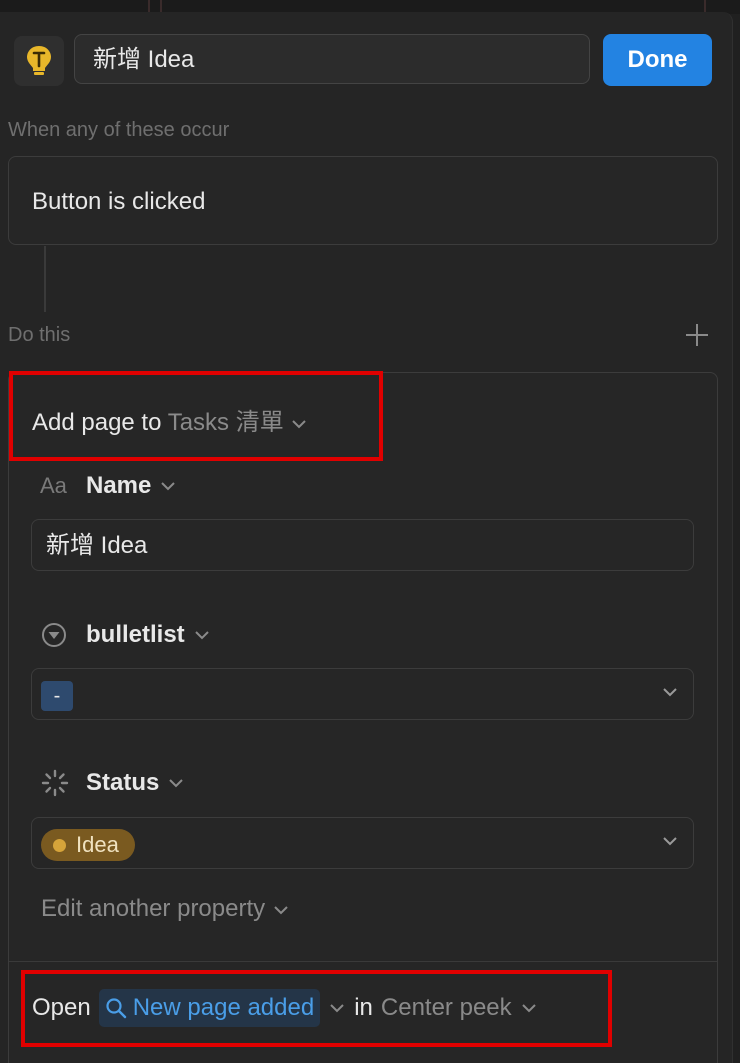  Describe the element at coordinates (135, 634) in the screenshot. I see `property-bulletlist-label: bulletlist` at that location.